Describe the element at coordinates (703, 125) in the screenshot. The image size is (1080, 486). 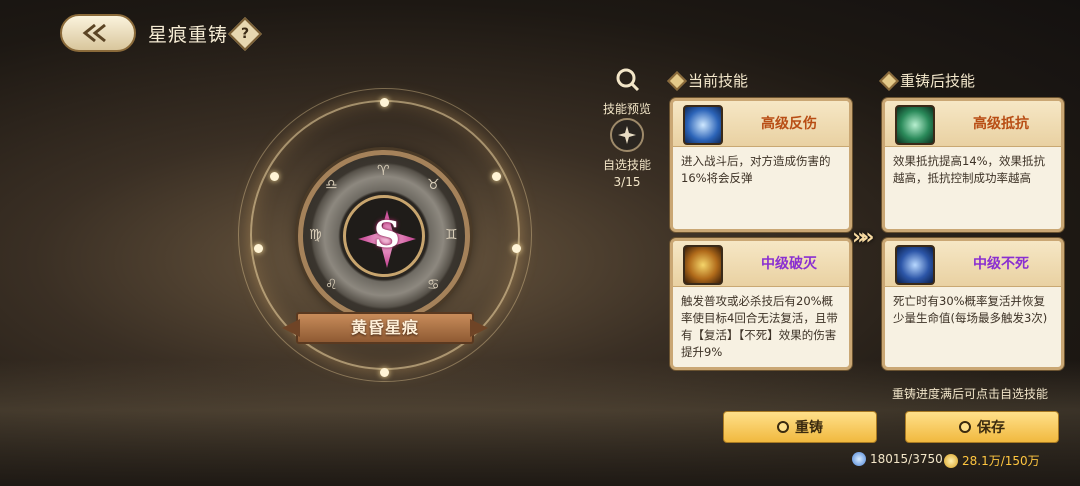
I see `shield-burst-icon` at that location.